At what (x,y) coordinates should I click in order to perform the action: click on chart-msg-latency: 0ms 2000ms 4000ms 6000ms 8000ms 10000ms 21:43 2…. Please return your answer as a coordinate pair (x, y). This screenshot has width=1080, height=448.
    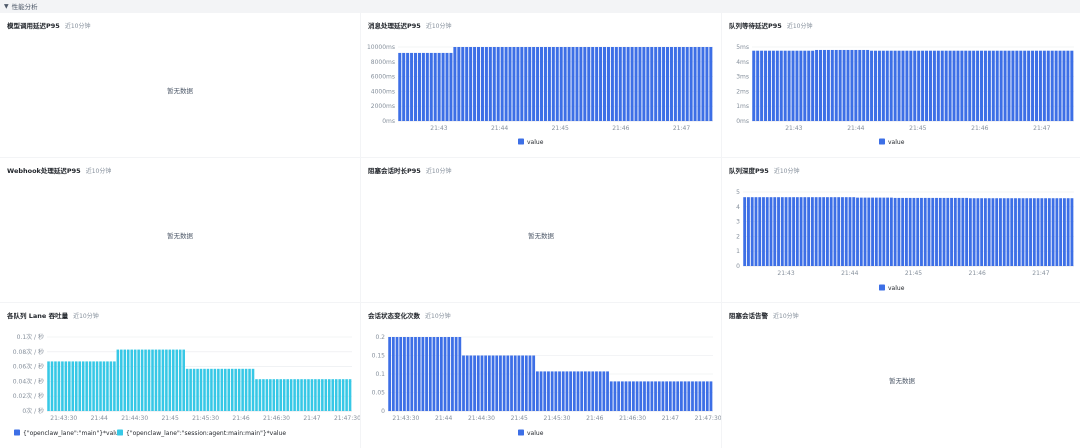
    Looking at the image, I should click on (541, 85).